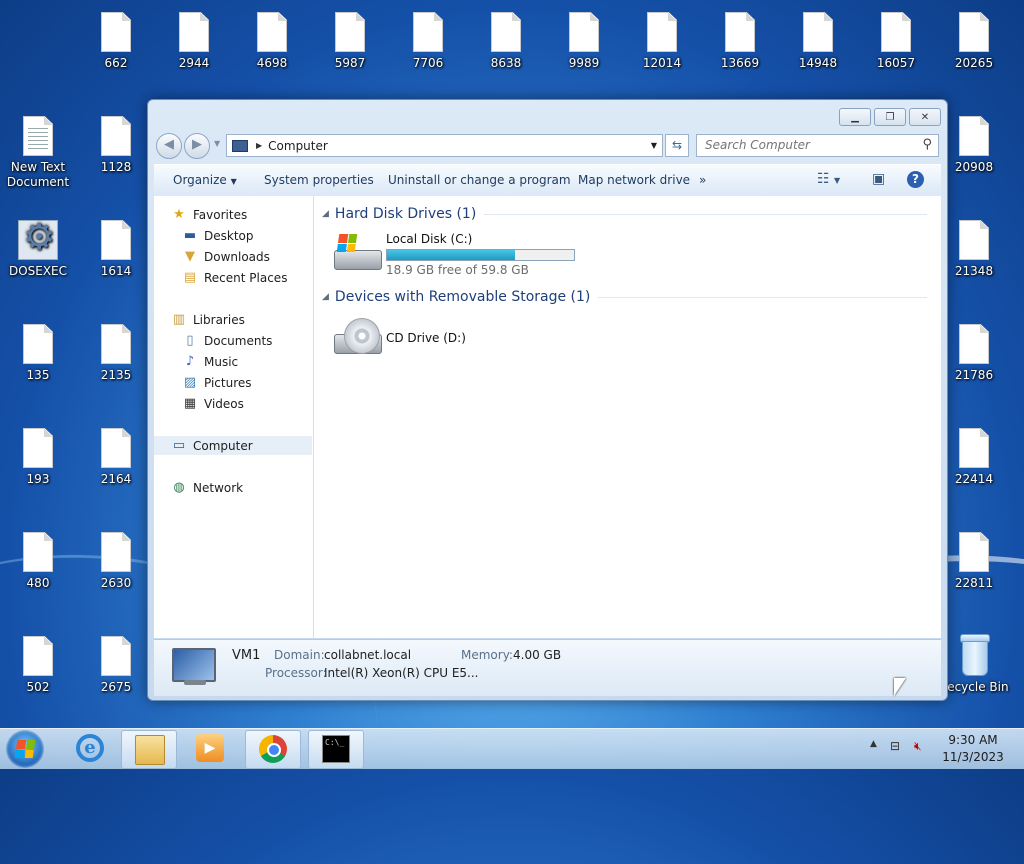 The width and height of the screenshot is (1024, 864). I want to click on desktop-file-icon: 502, so click(38, 665).